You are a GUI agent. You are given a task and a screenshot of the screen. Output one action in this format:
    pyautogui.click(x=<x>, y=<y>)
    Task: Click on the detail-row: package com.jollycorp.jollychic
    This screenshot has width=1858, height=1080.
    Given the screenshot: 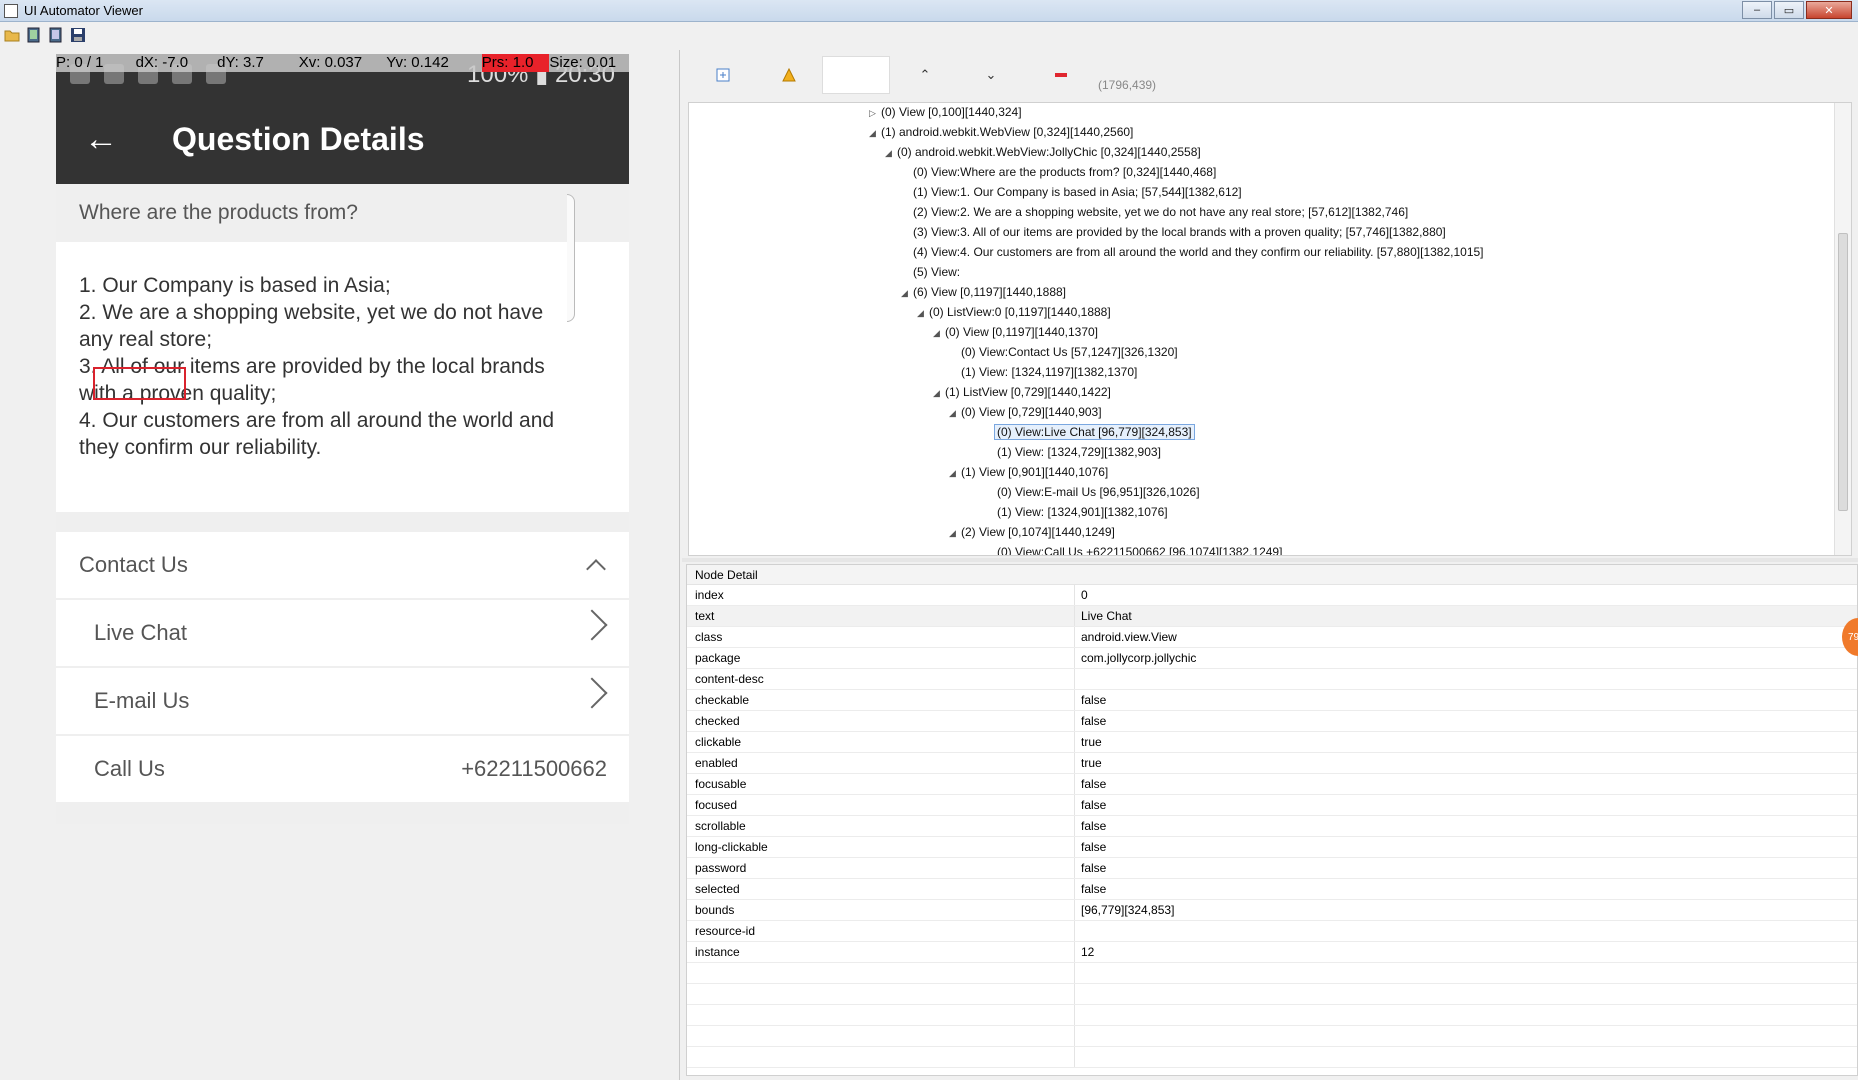 What is the action you would take?
    pyautogui.click(x=1272, y=658)
    